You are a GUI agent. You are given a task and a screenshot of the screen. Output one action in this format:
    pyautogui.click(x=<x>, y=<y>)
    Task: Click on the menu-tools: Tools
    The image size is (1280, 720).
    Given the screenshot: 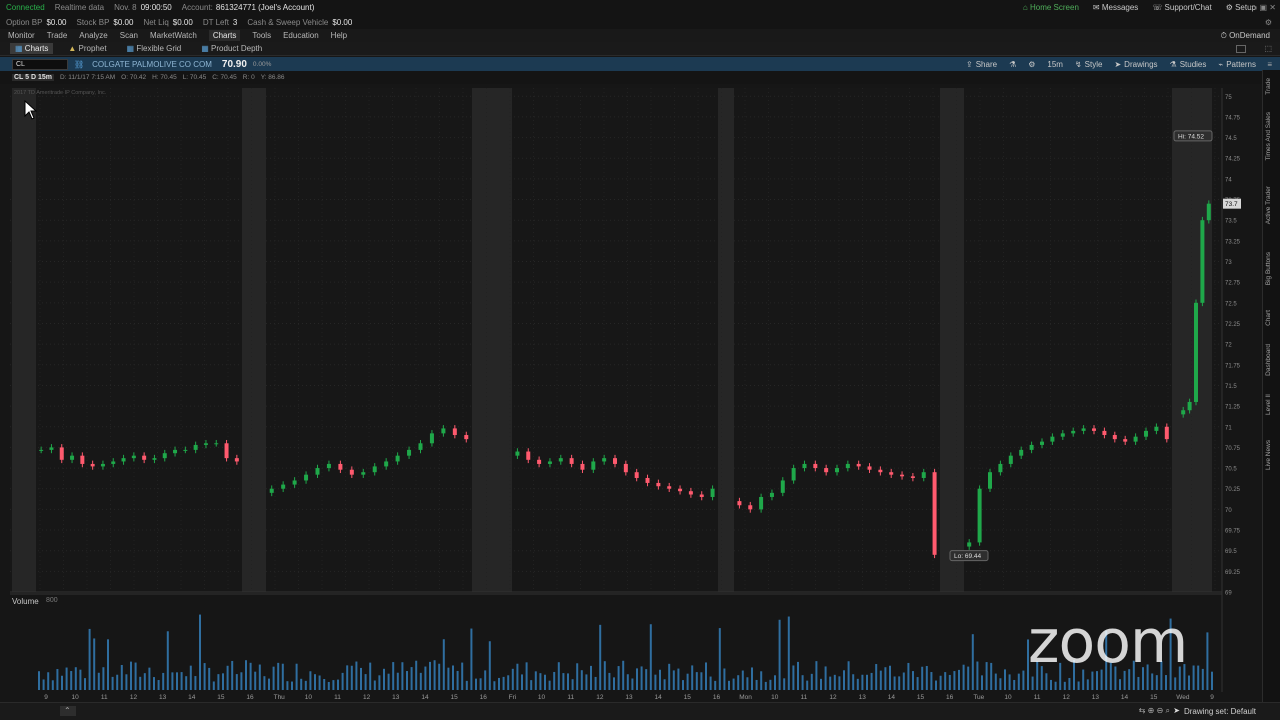 What is the action you would take?
    pyautogui.click(x=261, y=35)
    